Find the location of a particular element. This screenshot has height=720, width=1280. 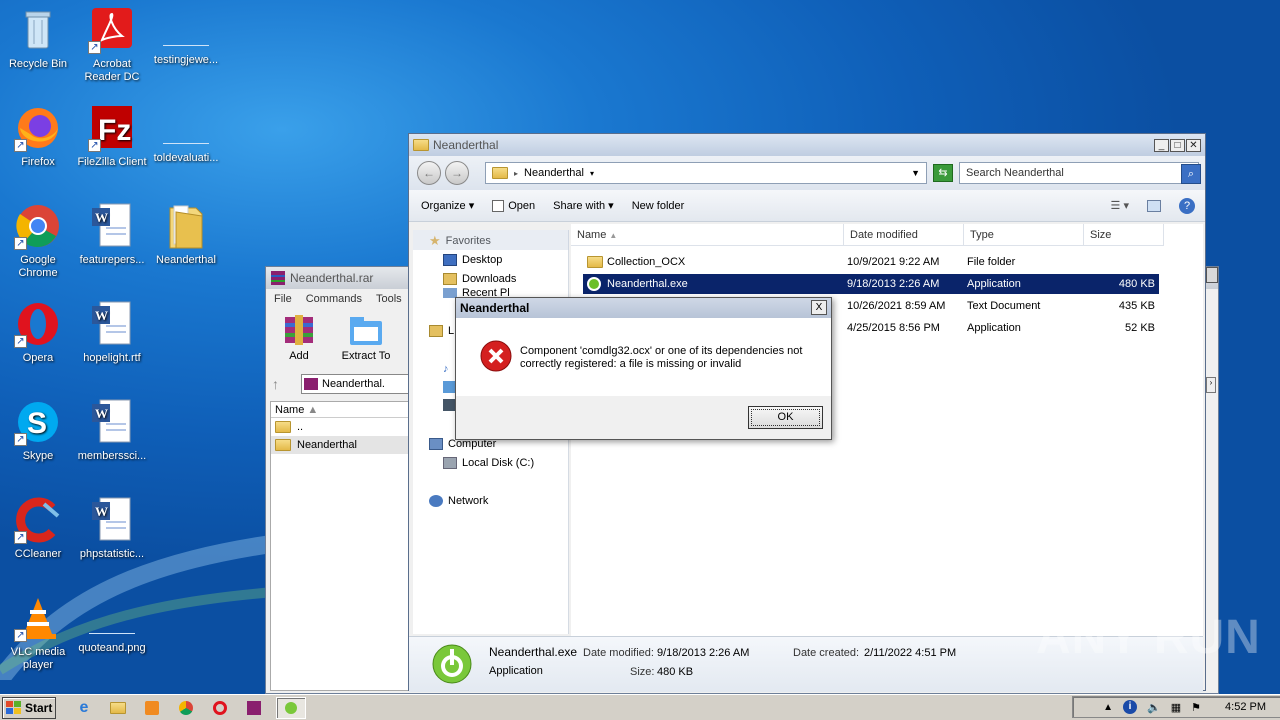

open-icon is located at coordinates (498, 205).